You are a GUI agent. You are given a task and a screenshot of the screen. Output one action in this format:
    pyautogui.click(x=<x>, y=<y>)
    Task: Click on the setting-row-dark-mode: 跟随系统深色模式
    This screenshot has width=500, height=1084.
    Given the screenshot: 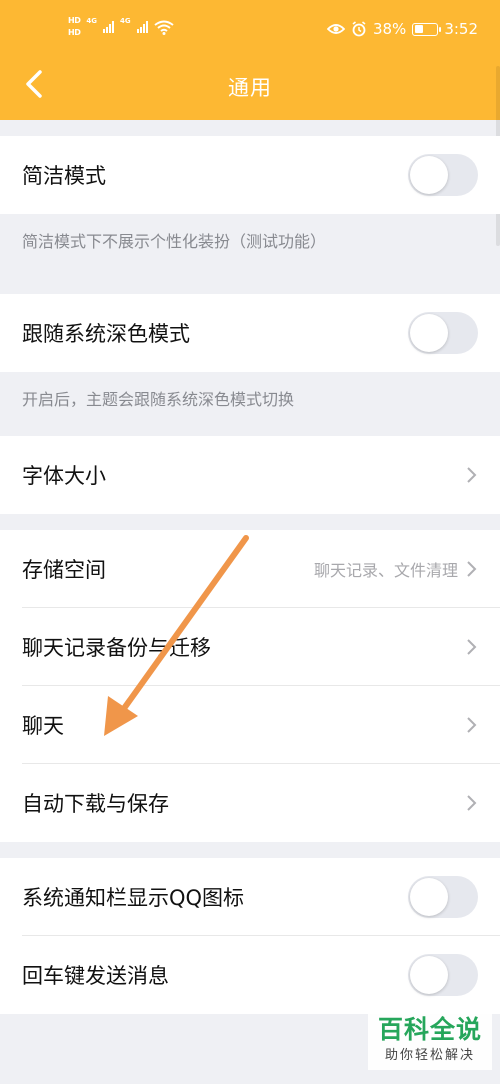 What is the action you would take?
    pyautogui.click(x=250, y=333)
    